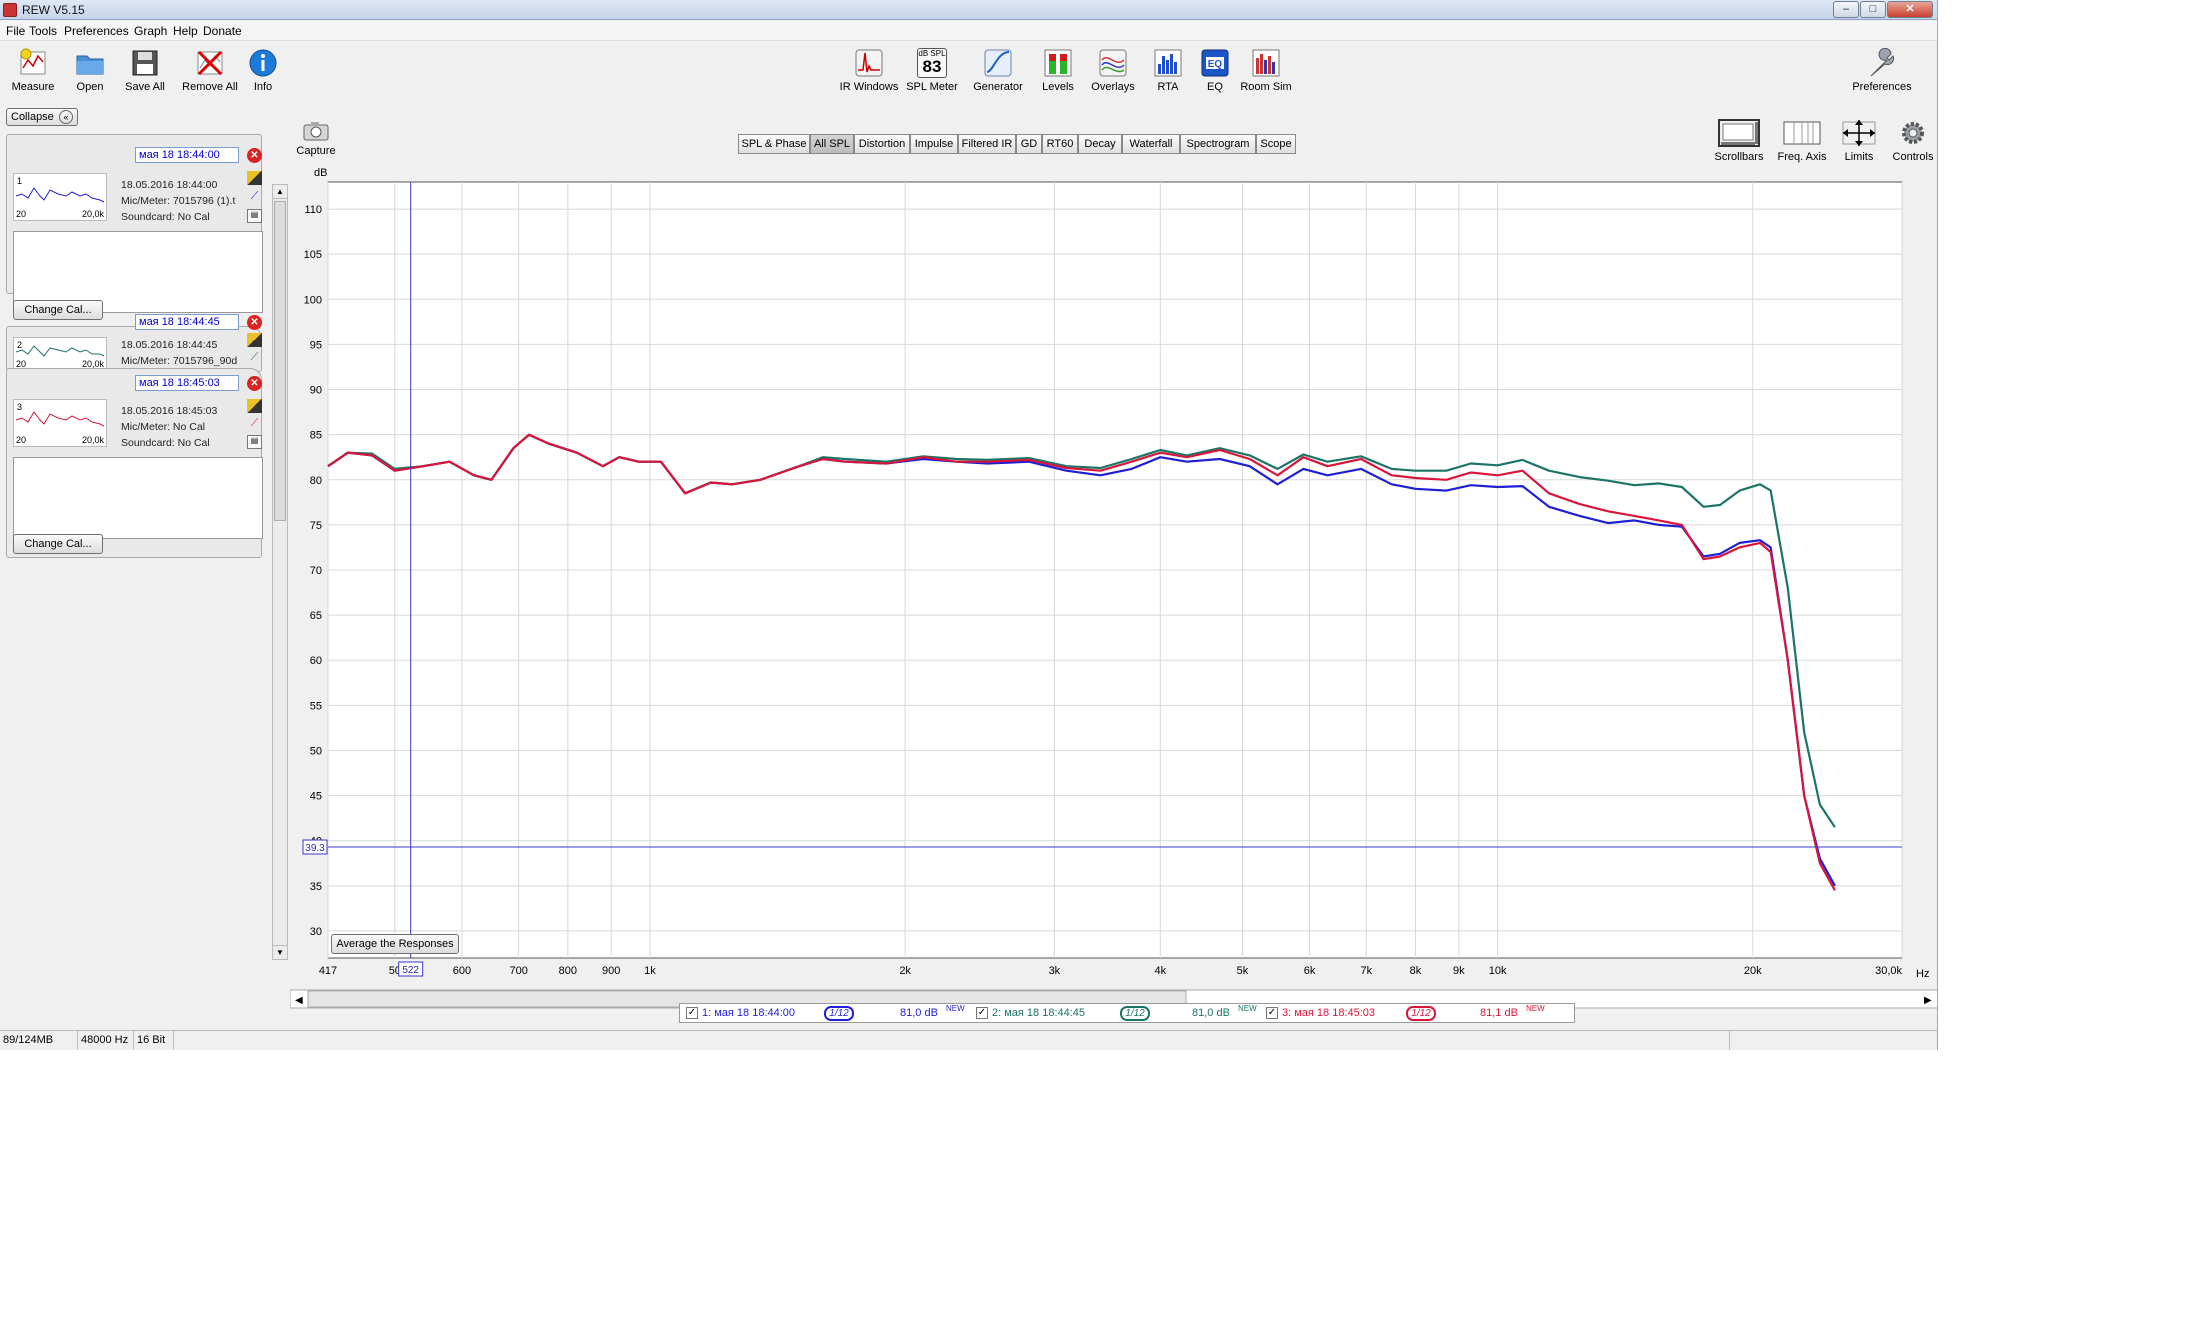 This screenshot has height=1336, width=2200. What do you see at coordinates (1100, 144) in the screenshot?
I see `tab-decay: Decay` at bounding box center [1100, 144].